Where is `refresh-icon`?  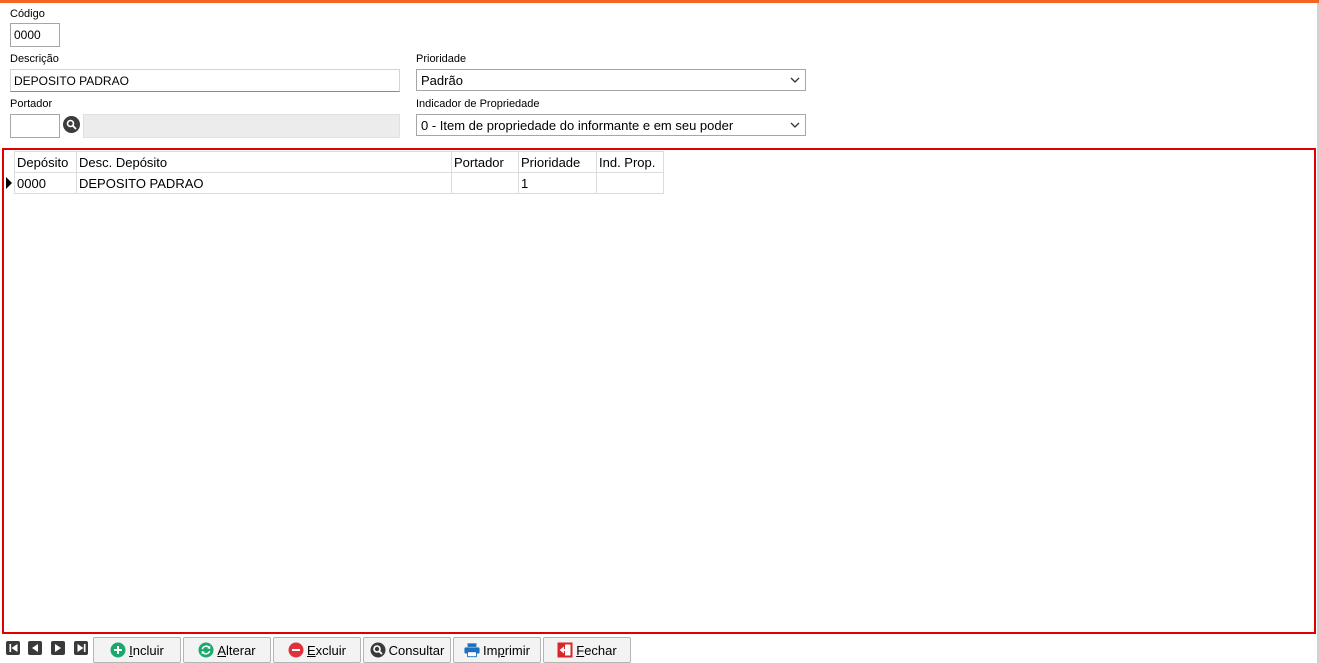 refresh-icon is located at coordinates (206, 650).